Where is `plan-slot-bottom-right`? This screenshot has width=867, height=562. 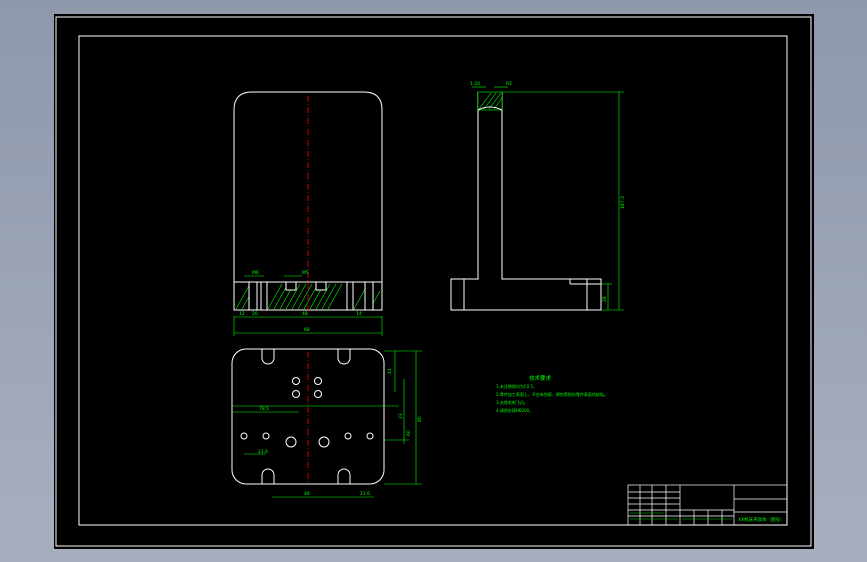 plan-slot-bottom-right is located at coordinates (344, 476).